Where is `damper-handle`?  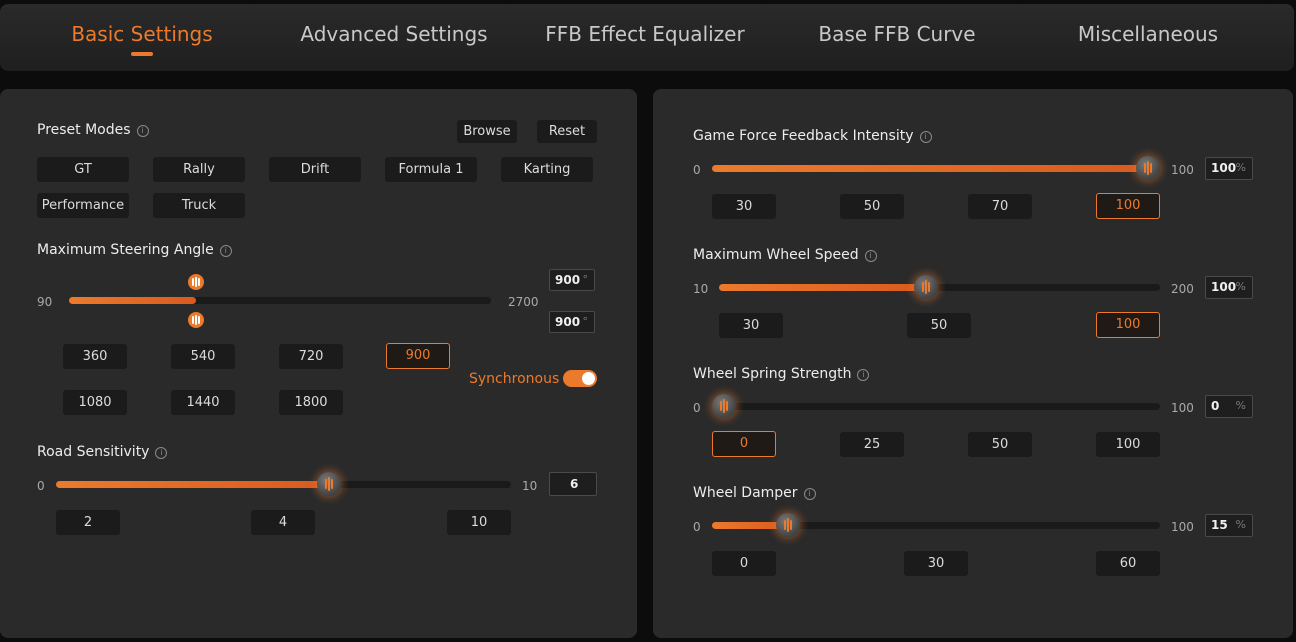
damper-handle is located at coordinates (788, 525).